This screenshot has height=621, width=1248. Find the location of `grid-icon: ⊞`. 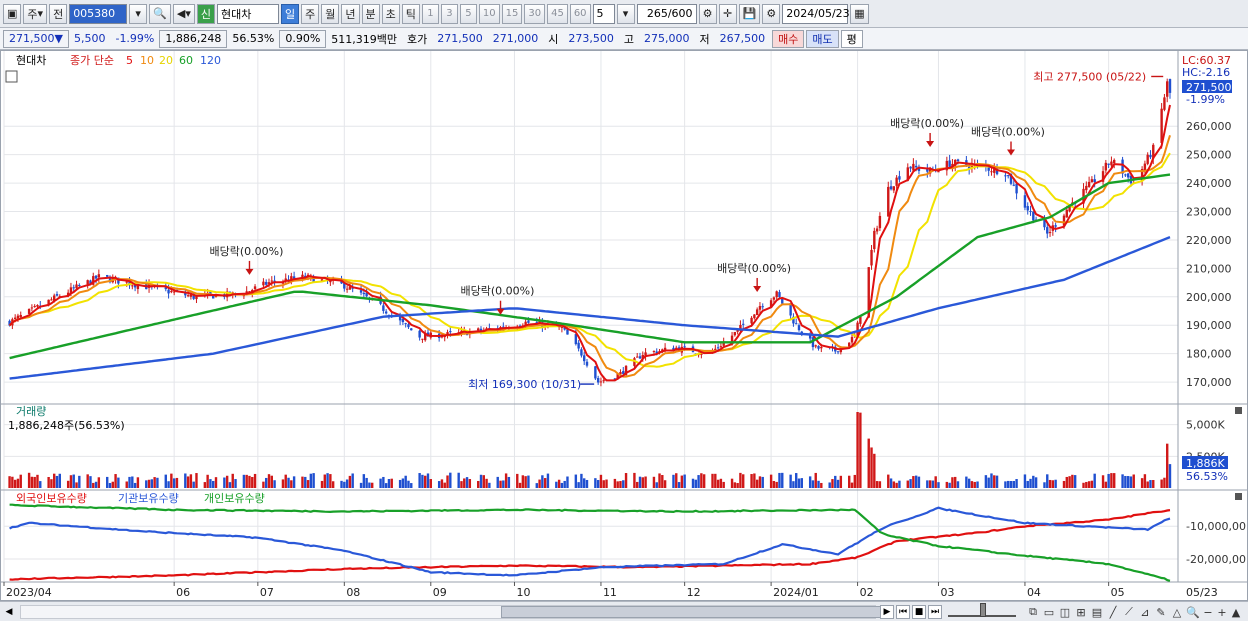

grid-icon: ⊞ is located at coordinates (1081, 612).